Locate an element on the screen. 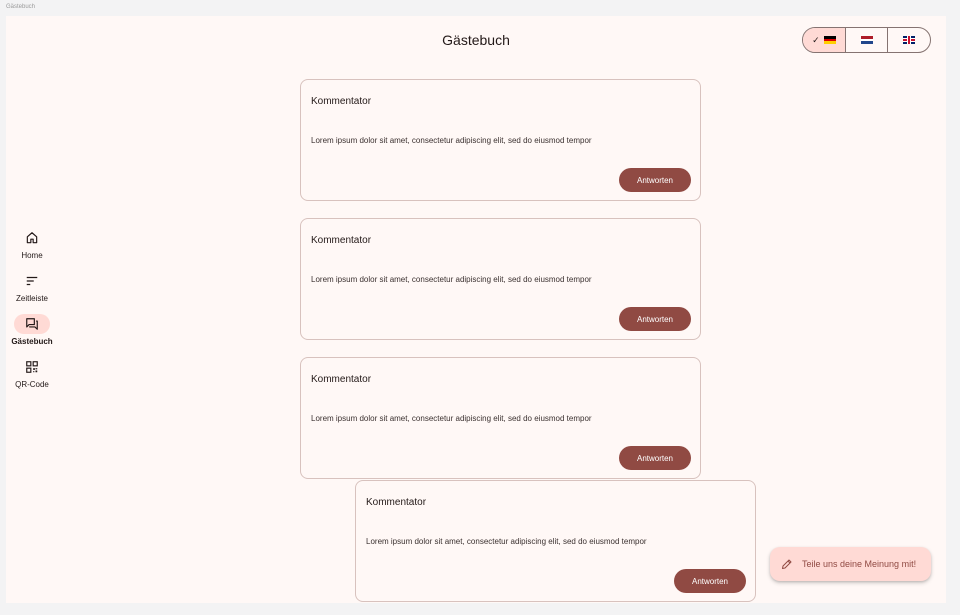 The height and width of the screenshot is (615, 960). dutch-flag-icon is located at coordinates (866, 40).